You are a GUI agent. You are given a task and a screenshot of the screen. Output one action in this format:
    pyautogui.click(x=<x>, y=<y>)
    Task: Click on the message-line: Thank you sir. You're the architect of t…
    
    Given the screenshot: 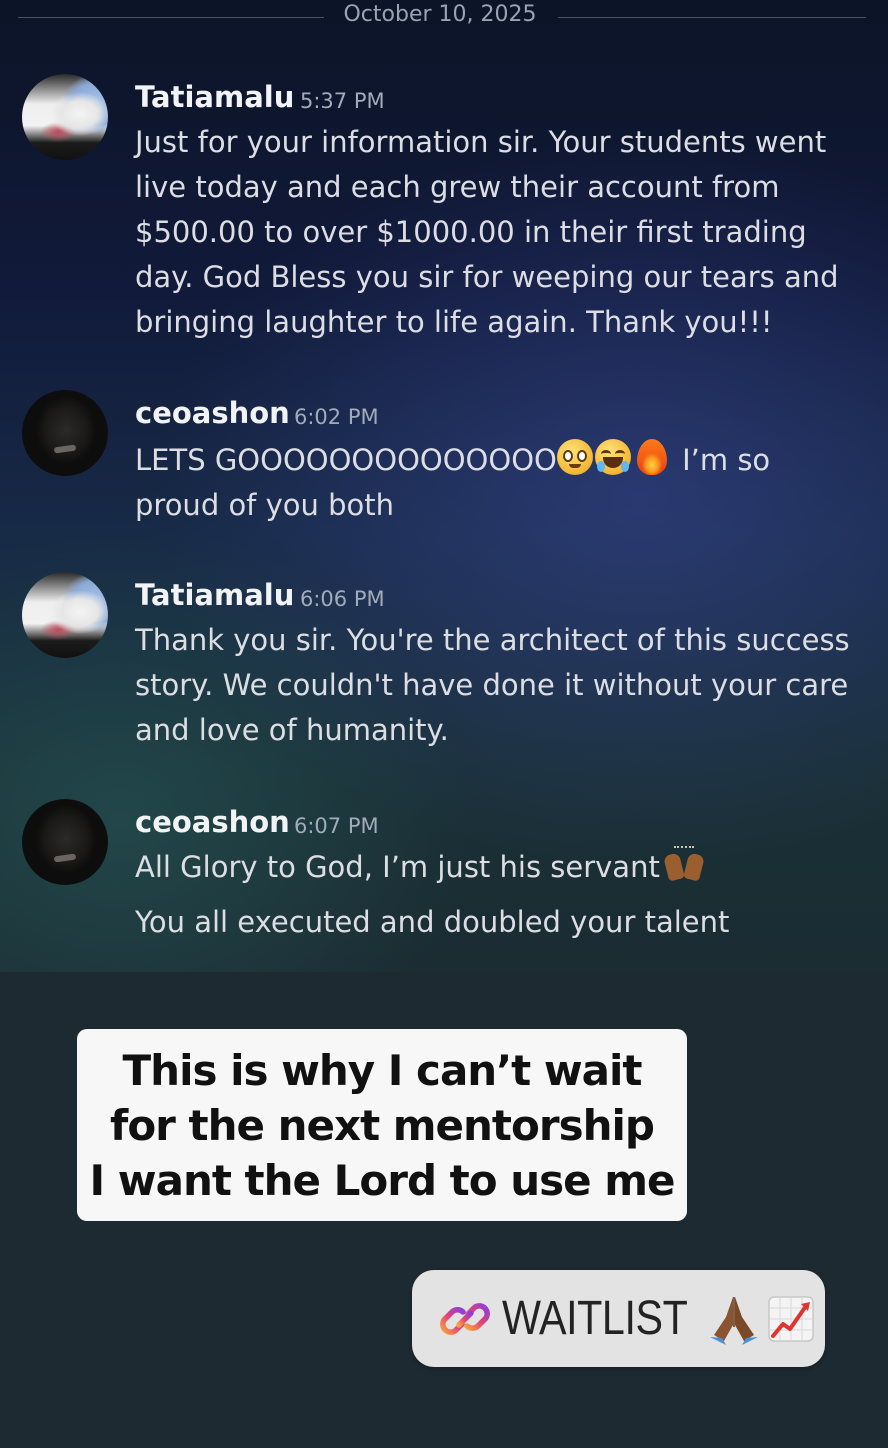 What is the action you would take?
    pyautogui.click(x=492, y=640)
    